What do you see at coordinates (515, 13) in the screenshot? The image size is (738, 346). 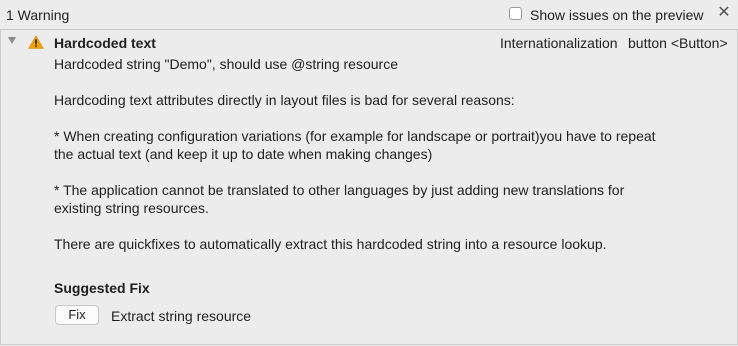 I see `show-issues-on-preview-checkbox` at bounding box center [515, 13].